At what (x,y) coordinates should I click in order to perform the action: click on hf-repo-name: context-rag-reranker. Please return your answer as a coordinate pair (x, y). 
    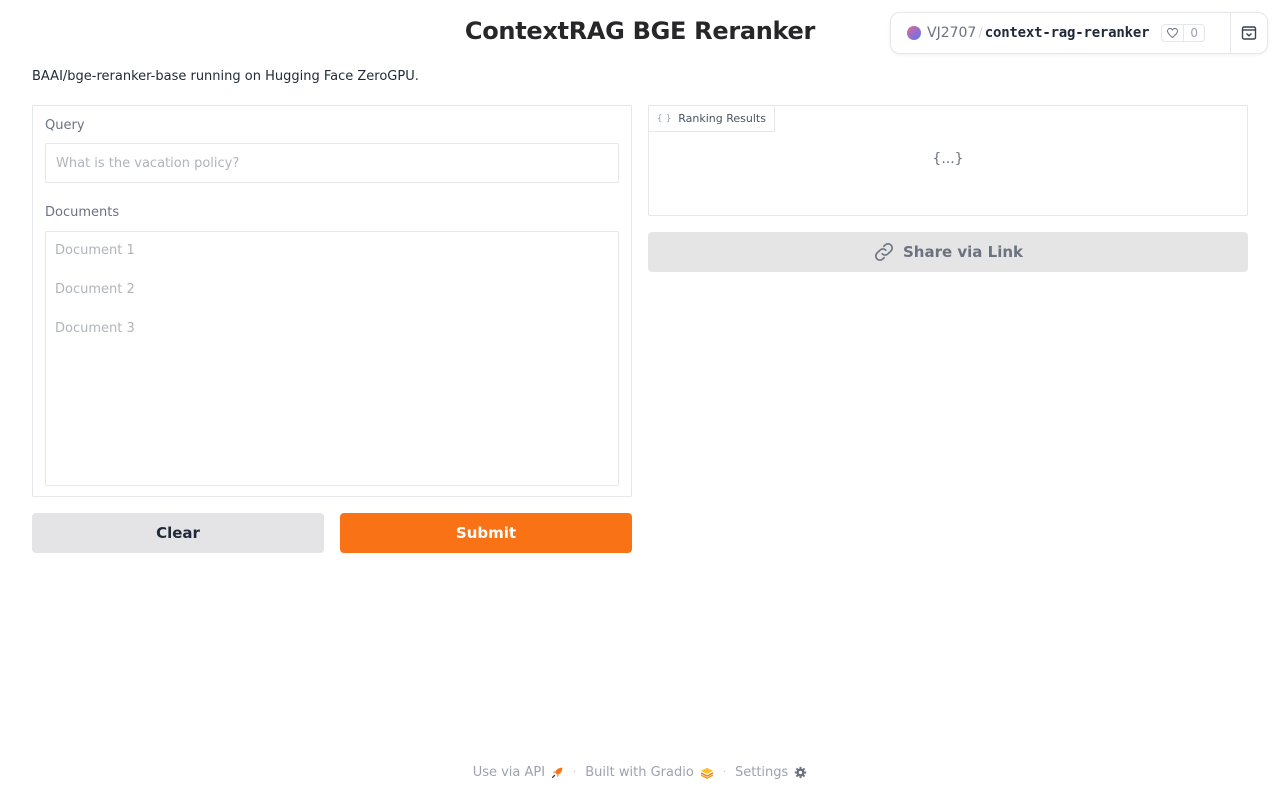
    Looking at the image, I should click on (1067, 33).